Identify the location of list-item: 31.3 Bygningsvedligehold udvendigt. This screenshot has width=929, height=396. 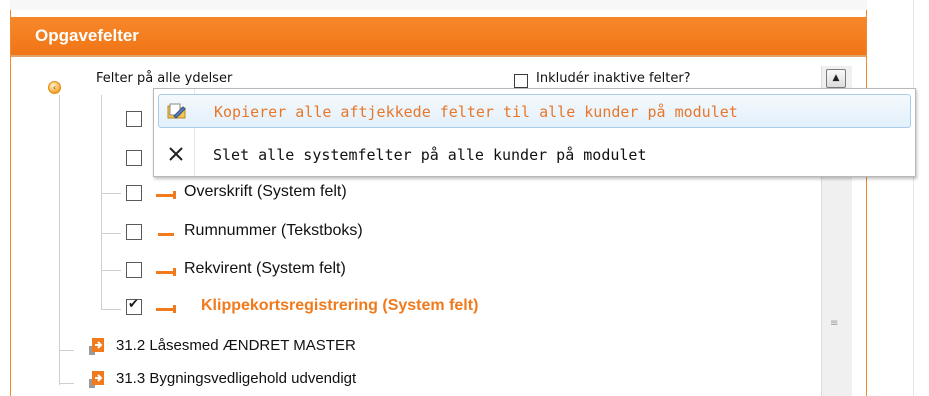
(392, 381).